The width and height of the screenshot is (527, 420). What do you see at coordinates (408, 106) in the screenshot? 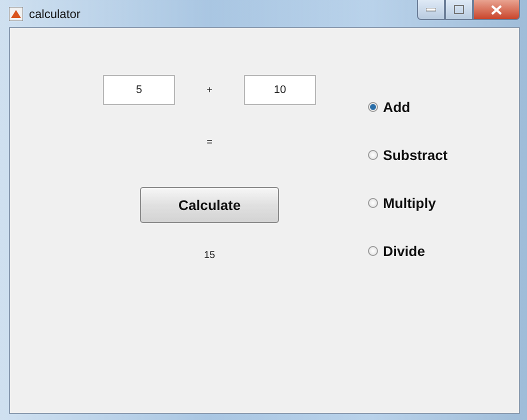
I see `operation-radio: Add` at bounding box center [408, 106].